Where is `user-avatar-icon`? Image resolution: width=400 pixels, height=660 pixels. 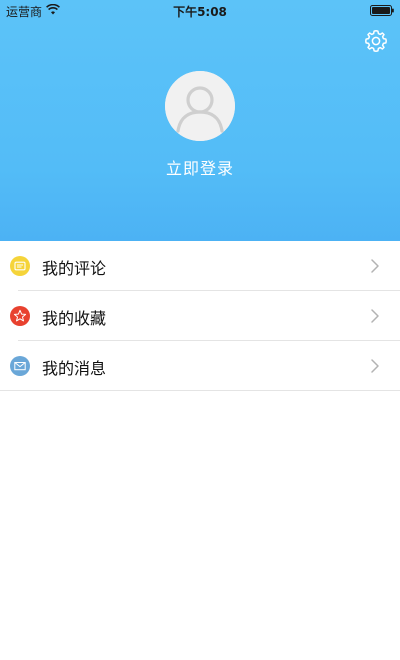
user-avatar-icon is located at coordinates (200, 106).